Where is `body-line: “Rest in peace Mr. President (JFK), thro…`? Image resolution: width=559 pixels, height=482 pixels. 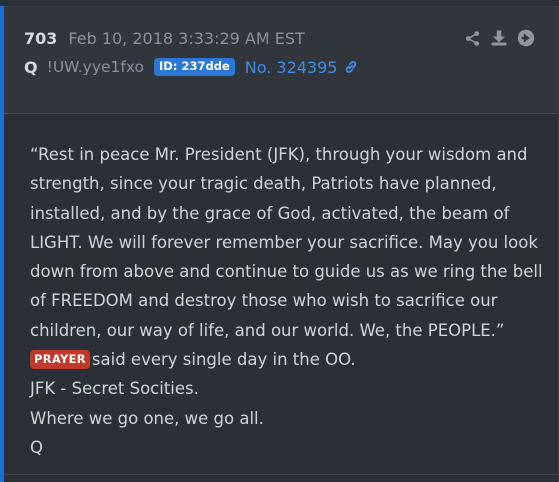
body-line: “Rest in peace Mr. President (JFK), thro… is located at coordinates (279, 154).